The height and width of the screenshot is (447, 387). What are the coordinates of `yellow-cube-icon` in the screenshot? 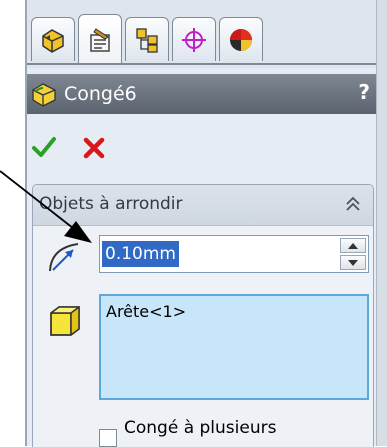 It's located at (65, 321).